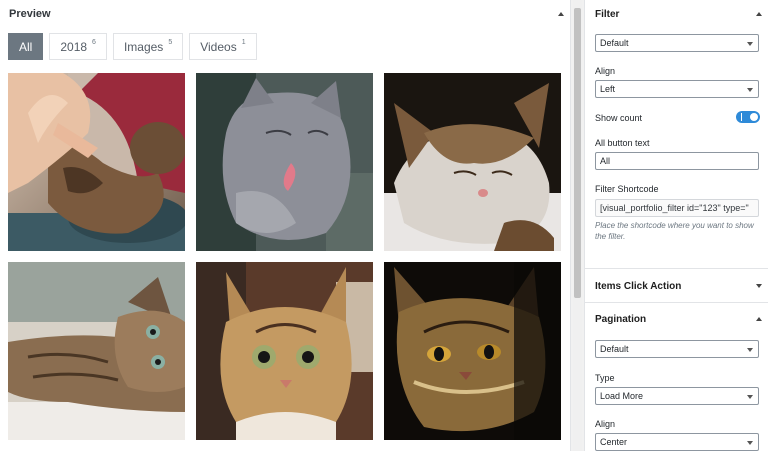 The width and height of the screenshot is (768, 451). I want to click on gallery-item-lying-tabby-cat, so click(96, 351).